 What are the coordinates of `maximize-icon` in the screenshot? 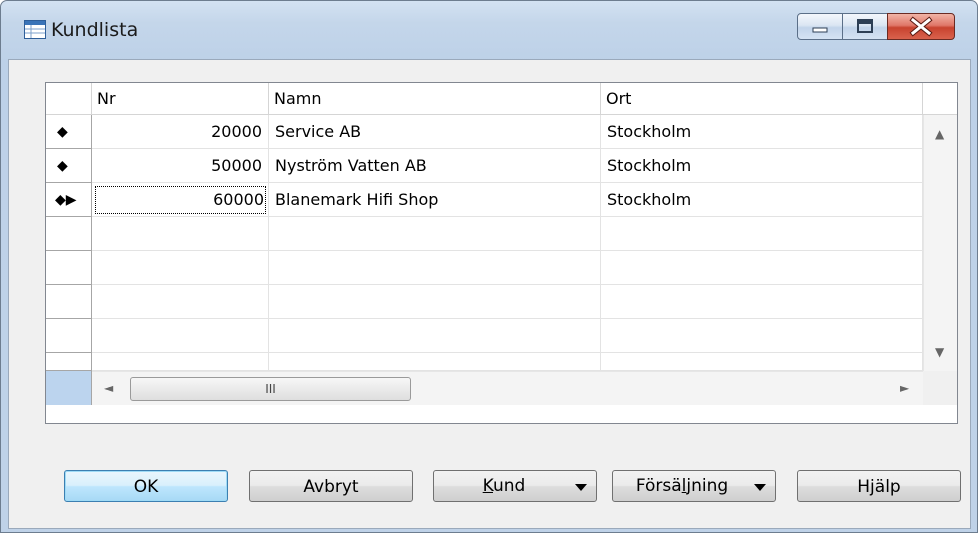 It's located at (865, 26).